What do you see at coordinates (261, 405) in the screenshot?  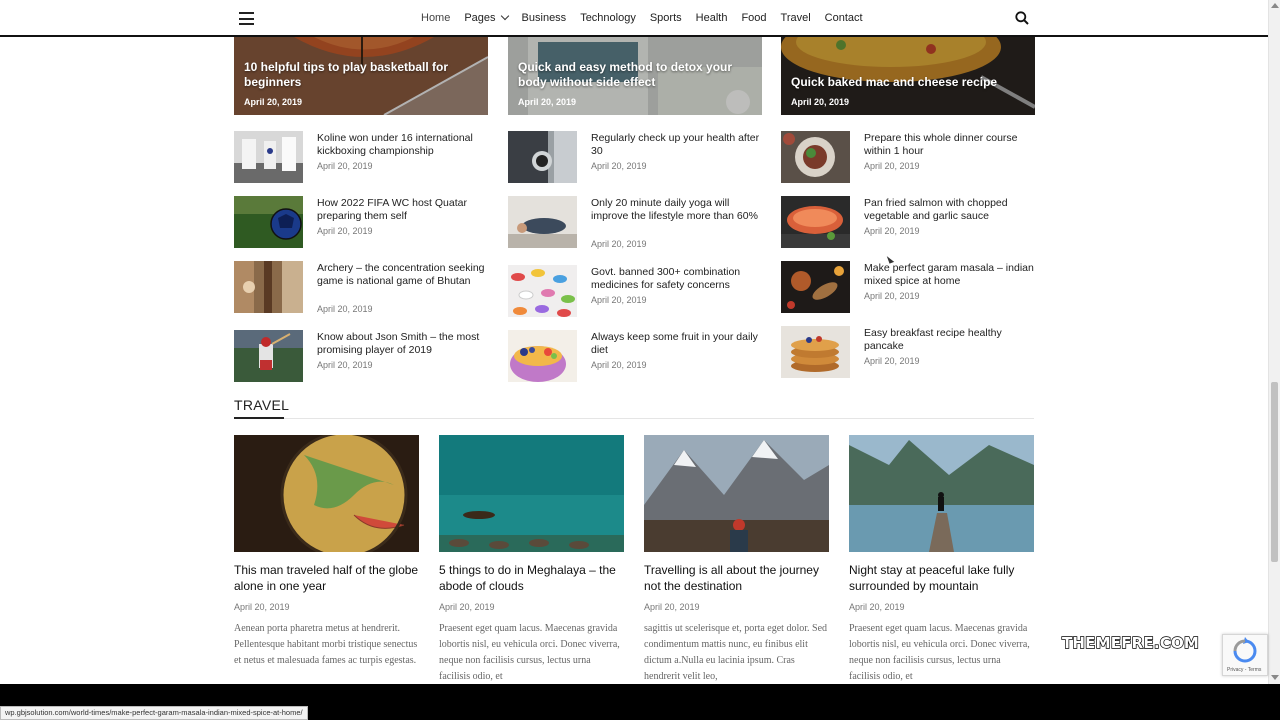 I see `section-heading-travel: TRAVEL` at bounding box center [261, 405].